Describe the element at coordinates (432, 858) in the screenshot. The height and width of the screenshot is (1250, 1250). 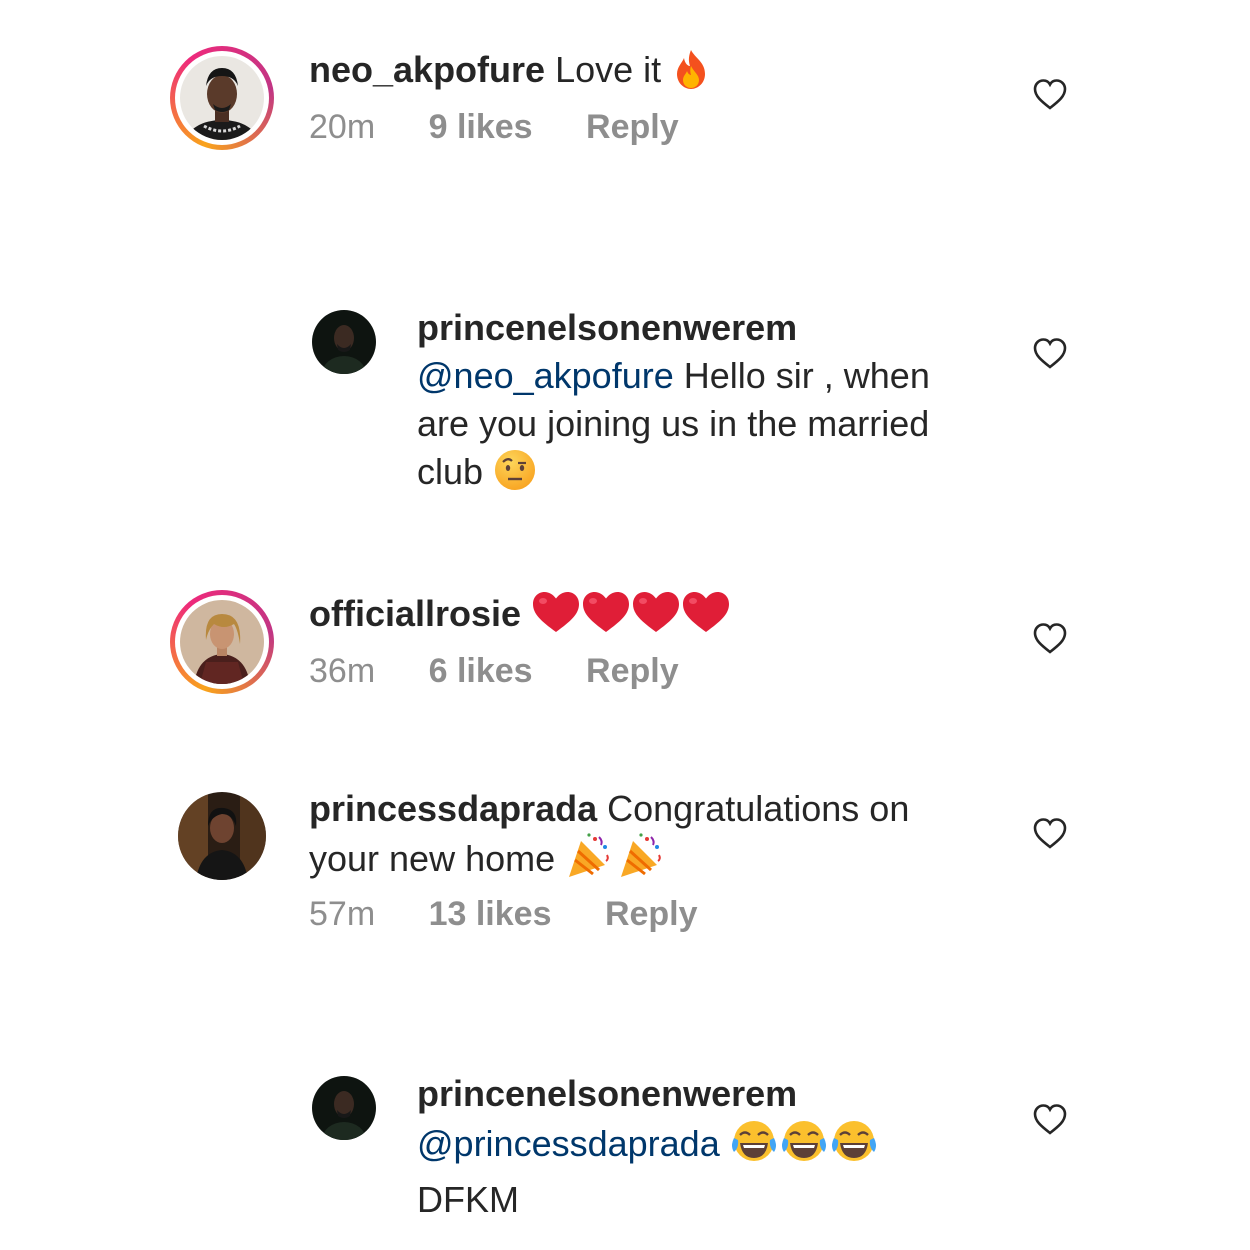
I see `comment-body-line: your new home` at that location.